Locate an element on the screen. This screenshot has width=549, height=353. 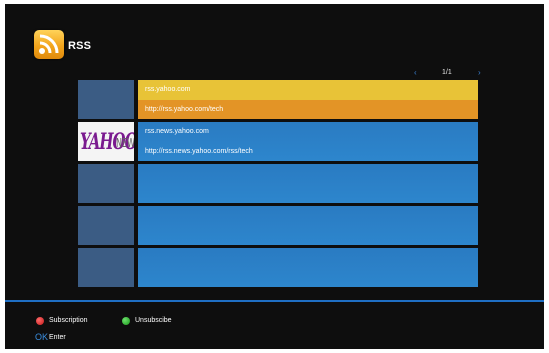
page-indicator: 1/1 is located at coordinates (447, 72).